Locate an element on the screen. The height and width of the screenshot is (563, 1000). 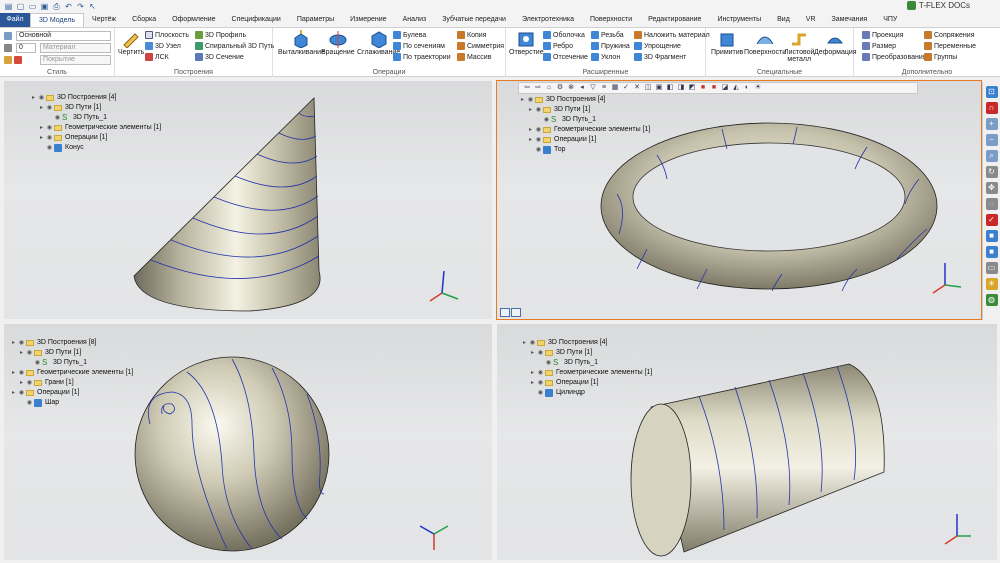
section3d-button: 3D Сечение is located at coordinates (219, 57).